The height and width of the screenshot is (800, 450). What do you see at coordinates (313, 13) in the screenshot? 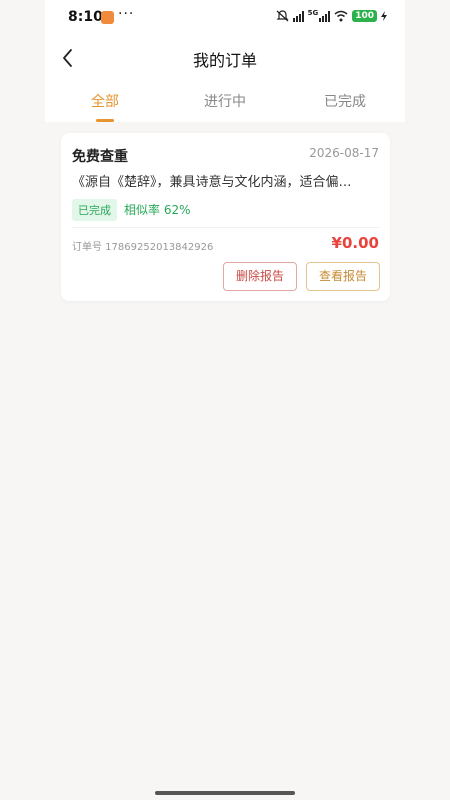
I see `network-type: 5G` at bounding box center [313, 13].